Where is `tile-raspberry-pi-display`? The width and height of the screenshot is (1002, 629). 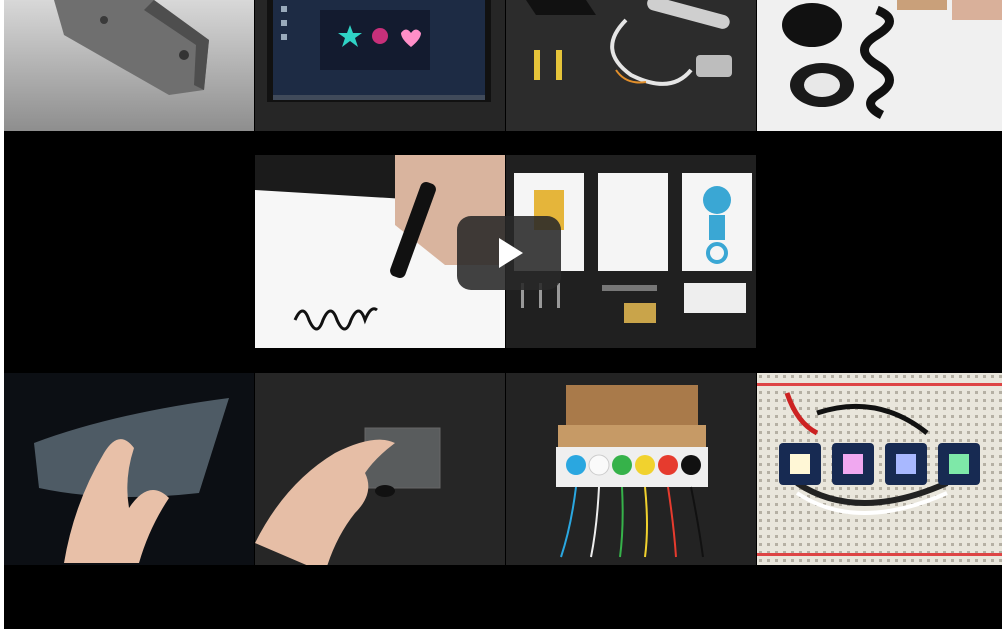 tile-raspberry-pi-display is located at coordinates (380, 65).